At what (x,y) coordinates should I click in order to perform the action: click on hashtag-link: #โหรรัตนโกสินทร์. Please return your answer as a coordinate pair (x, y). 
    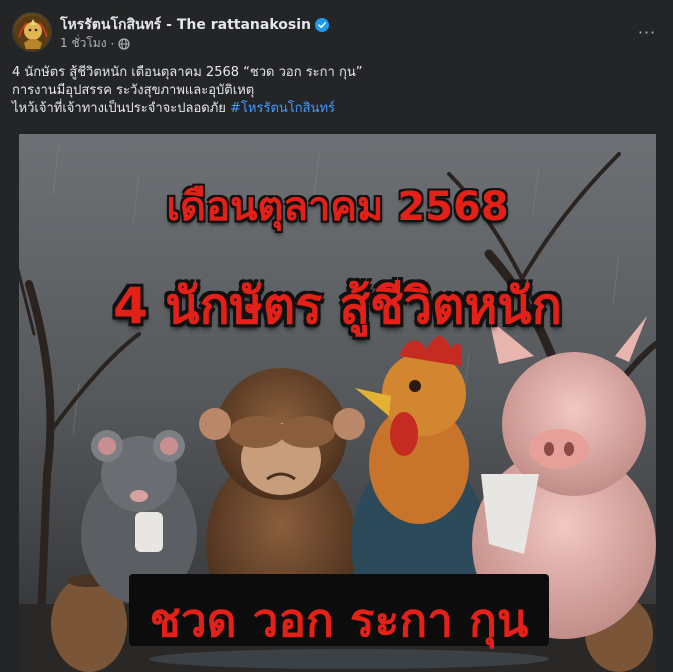
    Looking at the image, I should click on (282, 108).